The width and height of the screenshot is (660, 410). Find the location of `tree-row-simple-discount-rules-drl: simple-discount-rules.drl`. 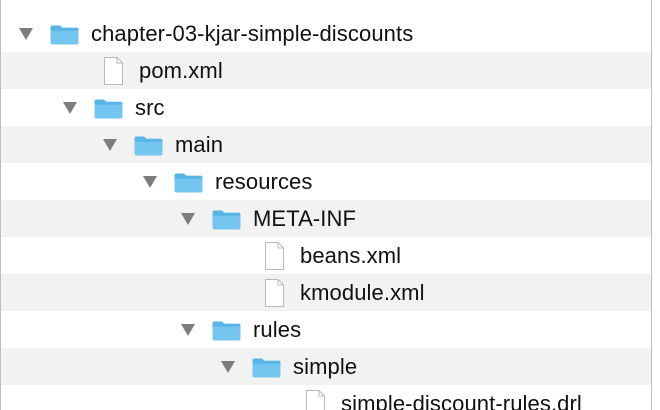

tree-row-simple-discount-rules-drl: simple-discount-rules.drl is located at coordinates (326, 397).